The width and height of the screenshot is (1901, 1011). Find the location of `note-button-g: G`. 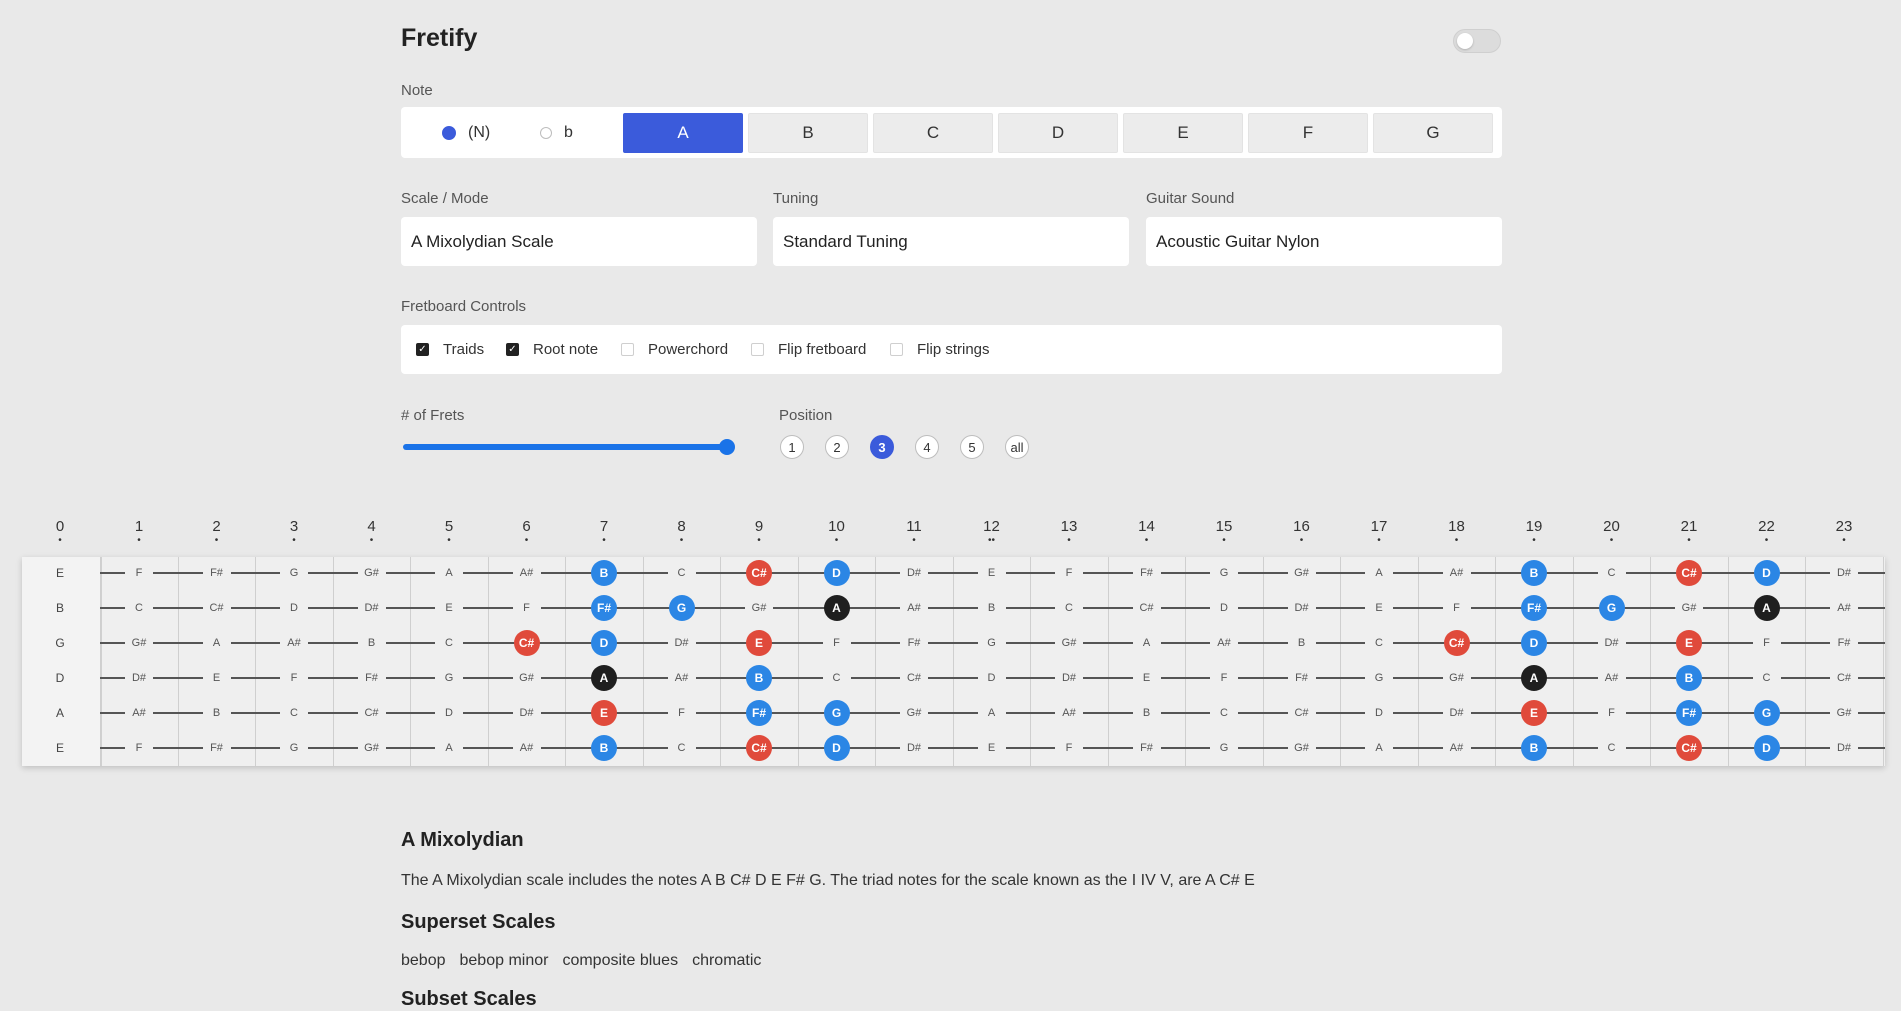

note-button-g: G is located at coordinates (1433, 133).